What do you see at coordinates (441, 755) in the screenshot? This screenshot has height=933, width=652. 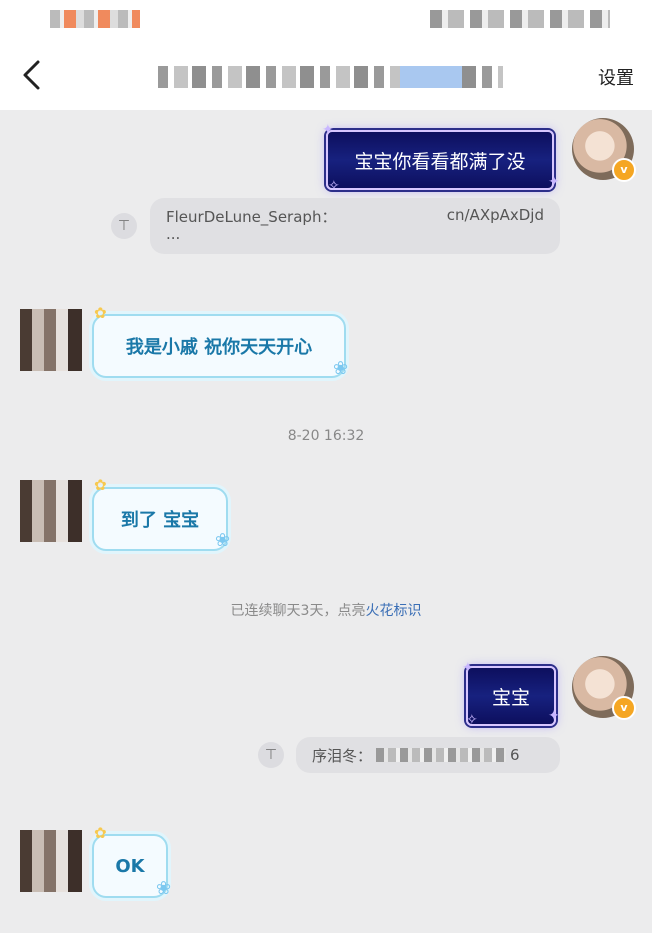 I see `quote-blurred` at bounding box center [441, 755].